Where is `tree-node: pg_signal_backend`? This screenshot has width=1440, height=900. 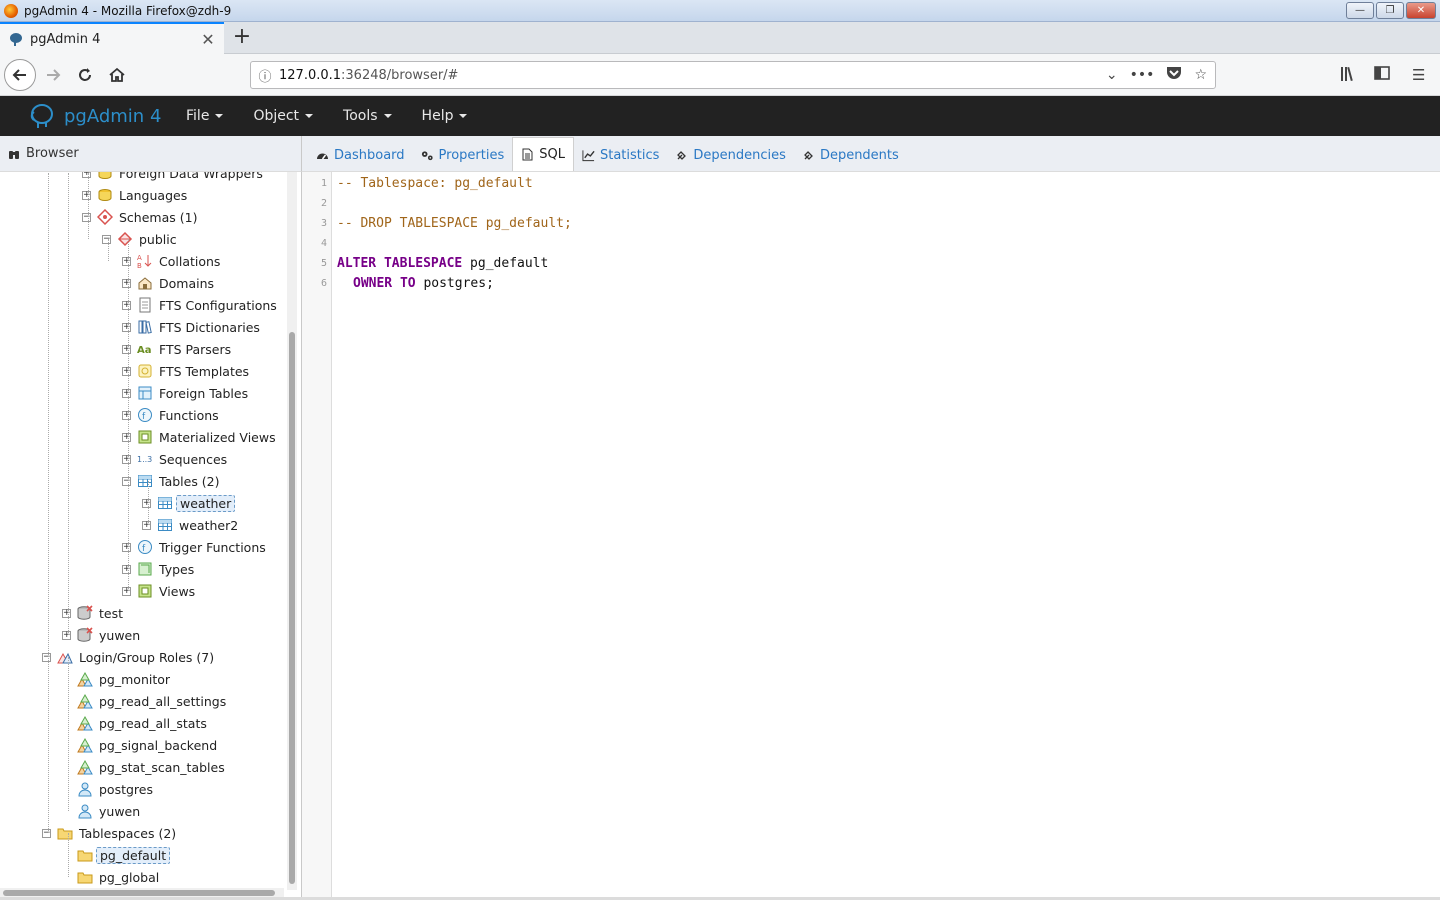 tree-node: pg_signal_backend is located at coordinates (141, 745).